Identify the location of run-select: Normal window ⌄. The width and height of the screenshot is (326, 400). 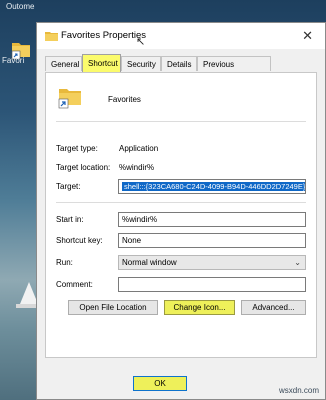
(212, 262).